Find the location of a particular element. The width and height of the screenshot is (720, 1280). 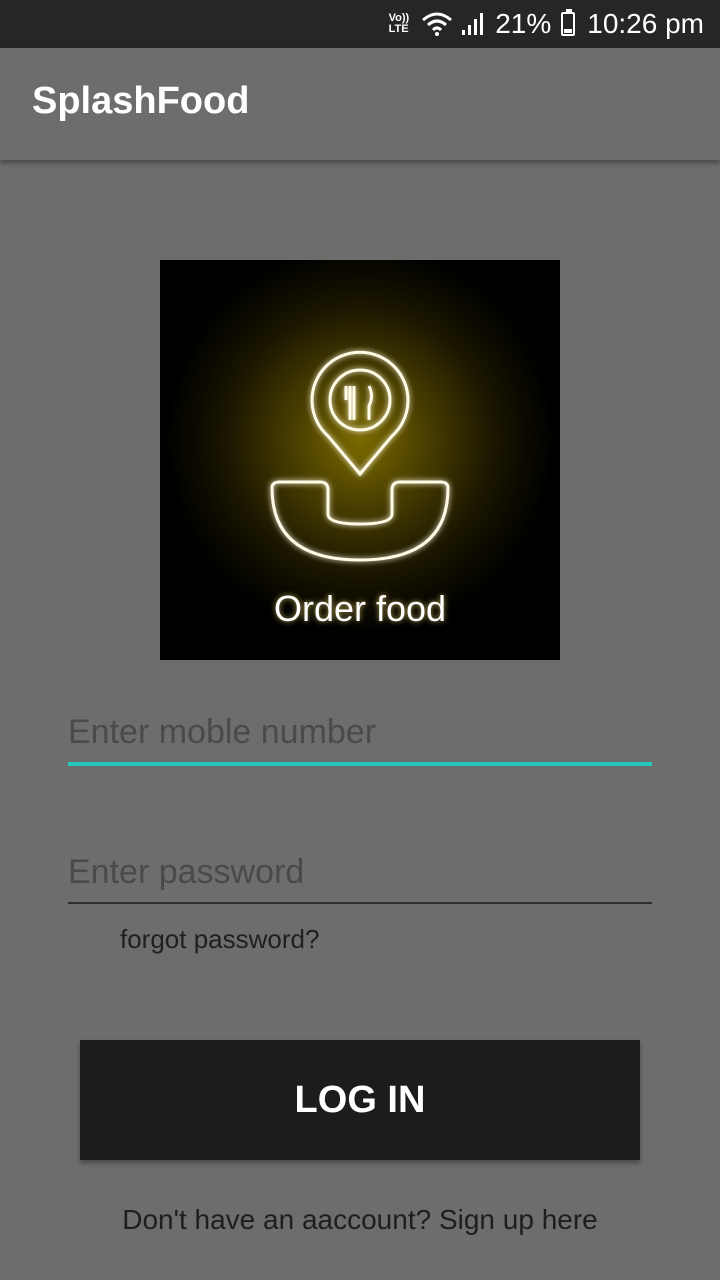

status-icons: Vo)) LTE 21% 10:26 pm is located at coordinates (546, 24).